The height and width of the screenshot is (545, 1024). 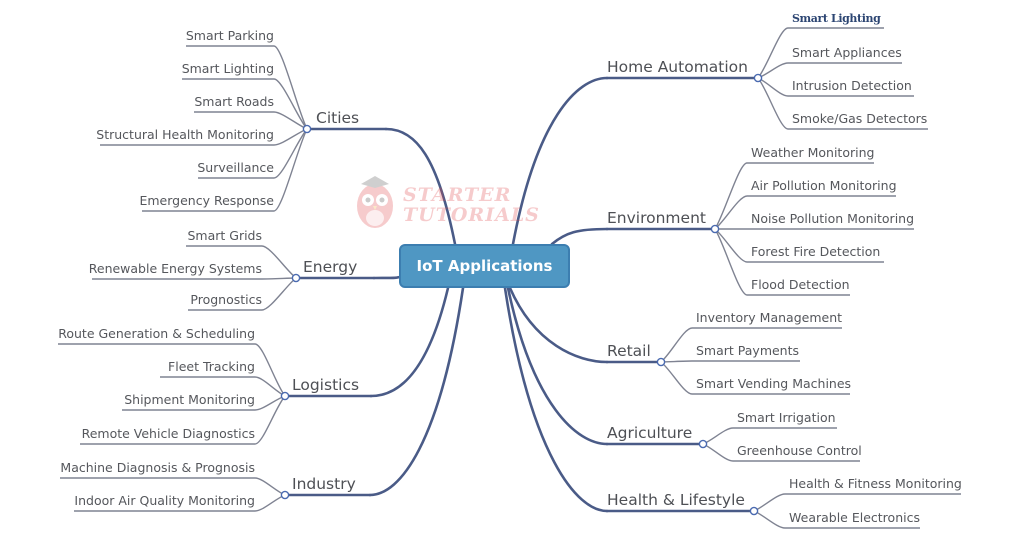 I want to click on leaf-label: Smoke/Gas Detectors, so click(x=859, y=118).